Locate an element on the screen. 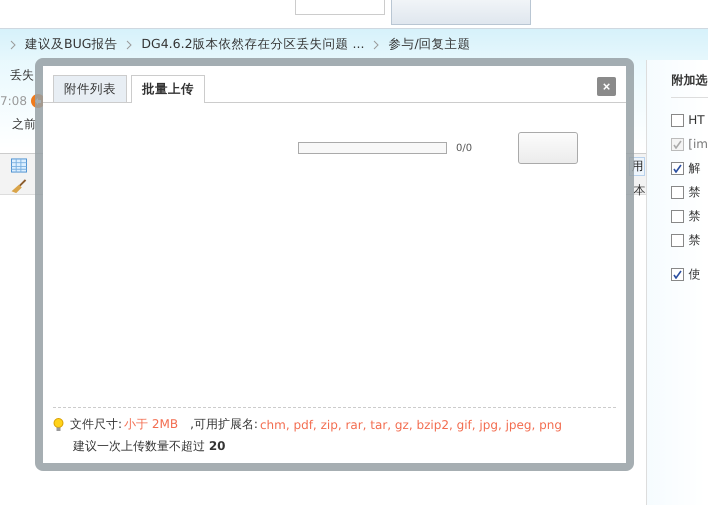 Image resolution: width=708 pixels, height=505 pixels. upload-limit-note: 建议一次上传数量不超过 20 is located at coordinates (149, 446).